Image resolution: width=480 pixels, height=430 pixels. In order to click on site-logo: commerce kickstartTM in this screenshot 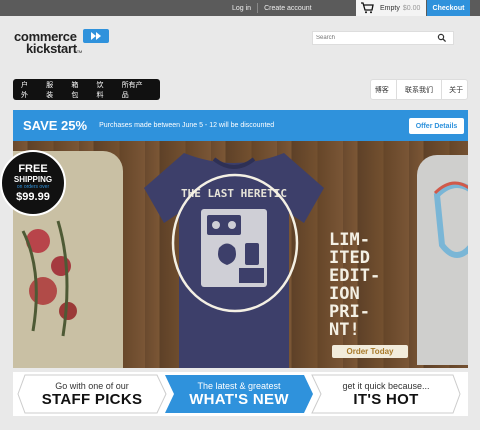, I will do `click(61, 42)`.